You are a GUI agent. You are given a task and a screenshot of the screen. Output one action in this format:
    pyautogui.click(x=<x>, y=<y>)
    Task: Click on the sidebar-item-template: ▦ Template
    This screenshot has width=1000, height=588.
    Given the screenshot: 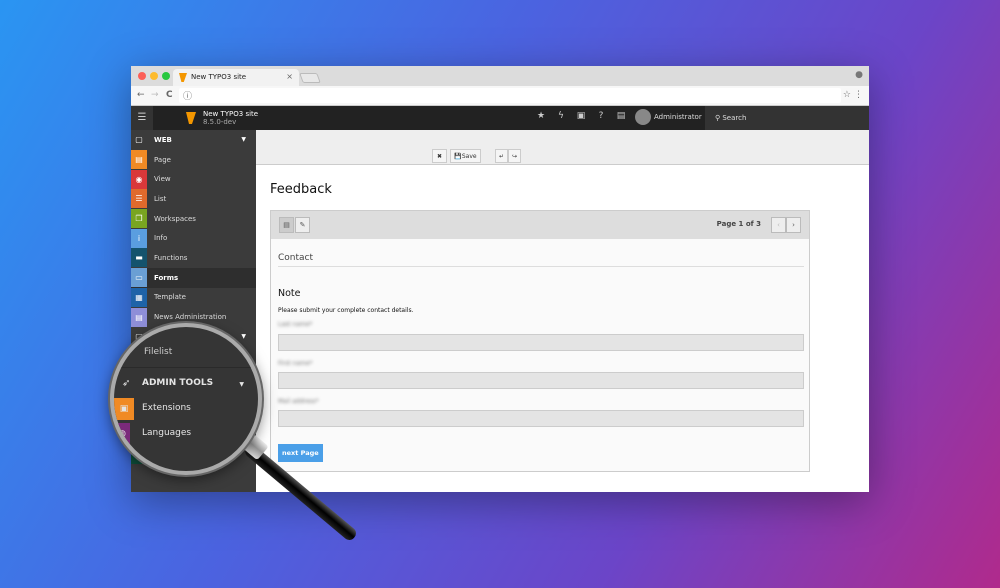 What is the action you would take?
    pyautogui.click(x=193, y=297)
    